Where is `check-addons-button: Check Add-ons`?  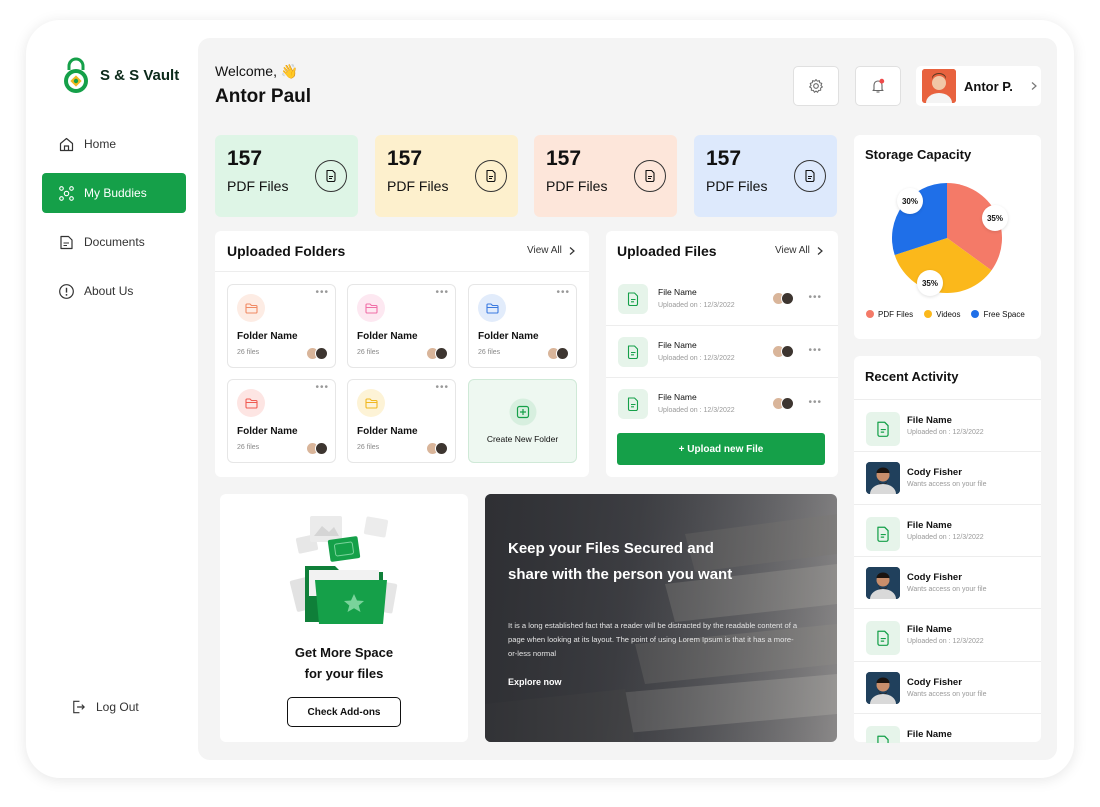
check-addons-button: Check Add-ons is located at coordinates (344, 712).